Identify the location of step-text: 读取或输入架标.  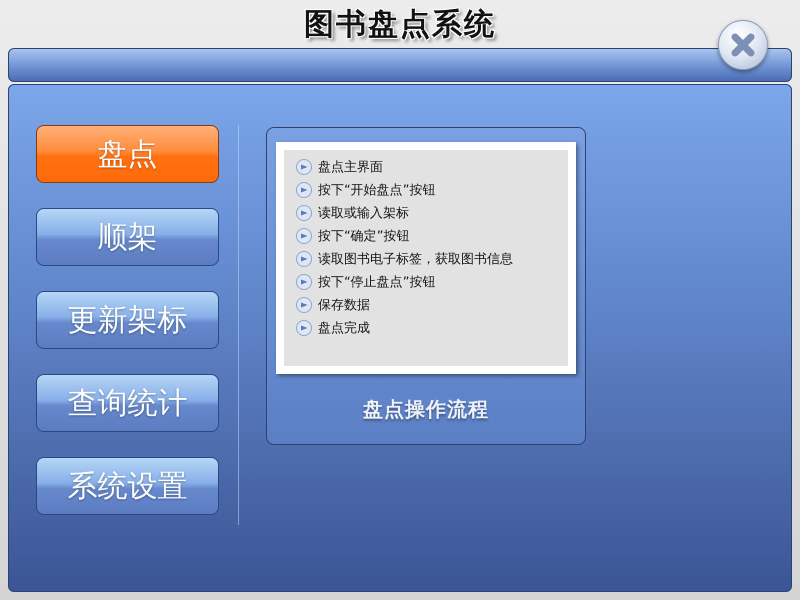
(363, 213).